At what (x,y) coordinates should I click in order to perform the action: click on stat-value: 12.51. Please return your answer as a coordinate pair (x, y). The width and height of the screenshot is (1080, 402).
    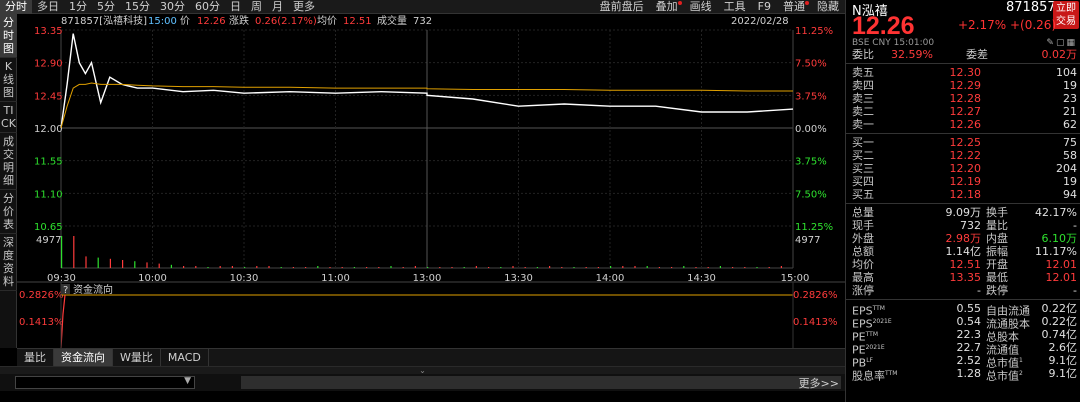
    Looking at the image, I should click on (946, 264).